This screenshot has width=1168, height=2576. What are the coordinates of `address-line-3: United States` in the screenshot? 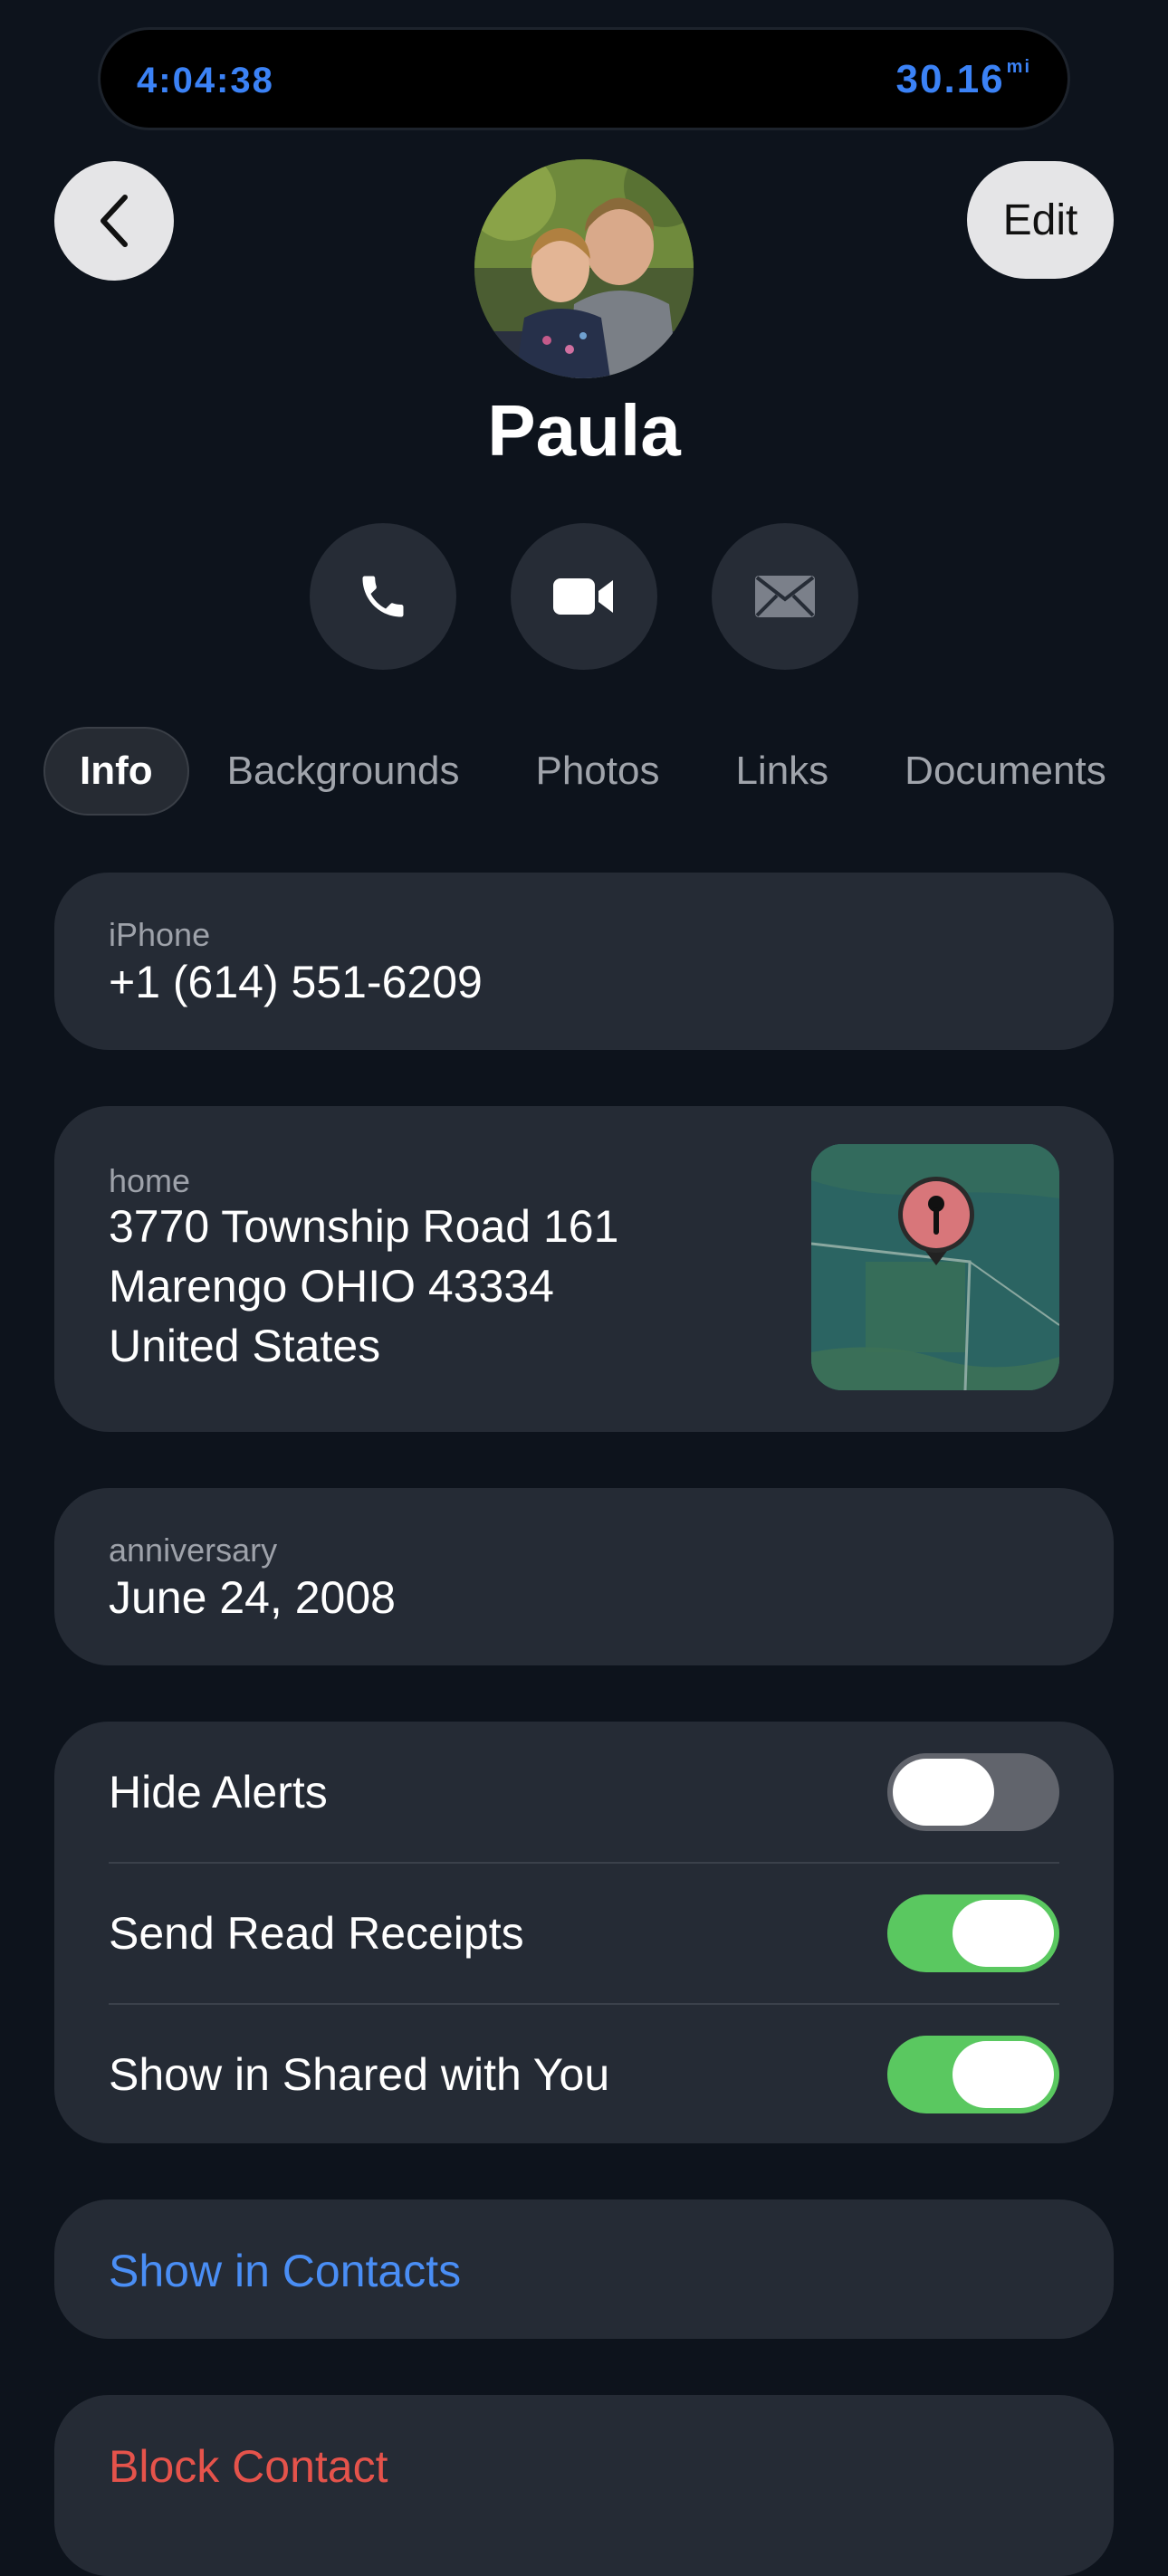 It's located at (245, 1346).